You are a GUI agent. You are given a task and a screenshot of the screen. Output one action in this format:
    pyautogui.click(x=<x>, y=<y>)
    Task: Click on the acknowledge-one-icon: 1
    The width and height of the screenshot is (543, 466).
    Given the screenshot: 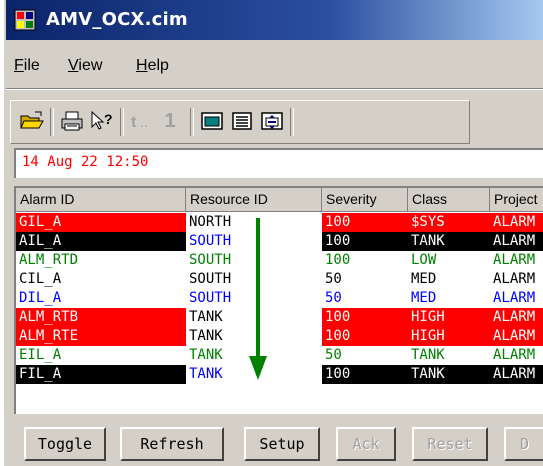 What is the action you would take?
    pyautogui.click(x=170, y=120)
    